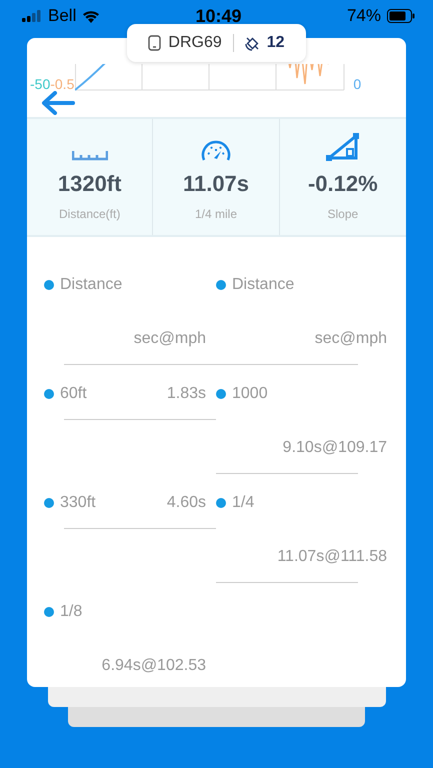 Image resolution: width=433 pixels, height=768 pixels. What do you see at coordinates (195, 43) in the screenshot?
I see `device-name: DRG69` at bounding box center [195, 43].